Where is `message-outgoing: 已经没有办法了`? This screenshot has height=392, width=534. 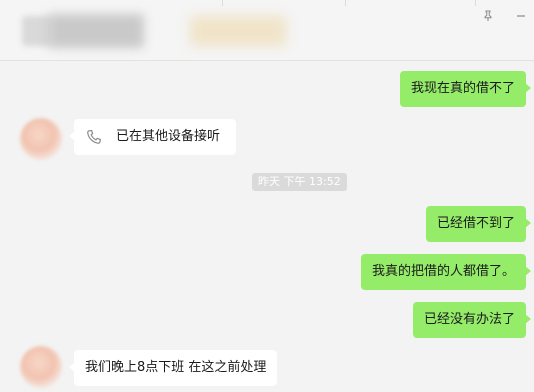
message-outgoing: 已经没有办法了 is located at coordinates (472, 320).